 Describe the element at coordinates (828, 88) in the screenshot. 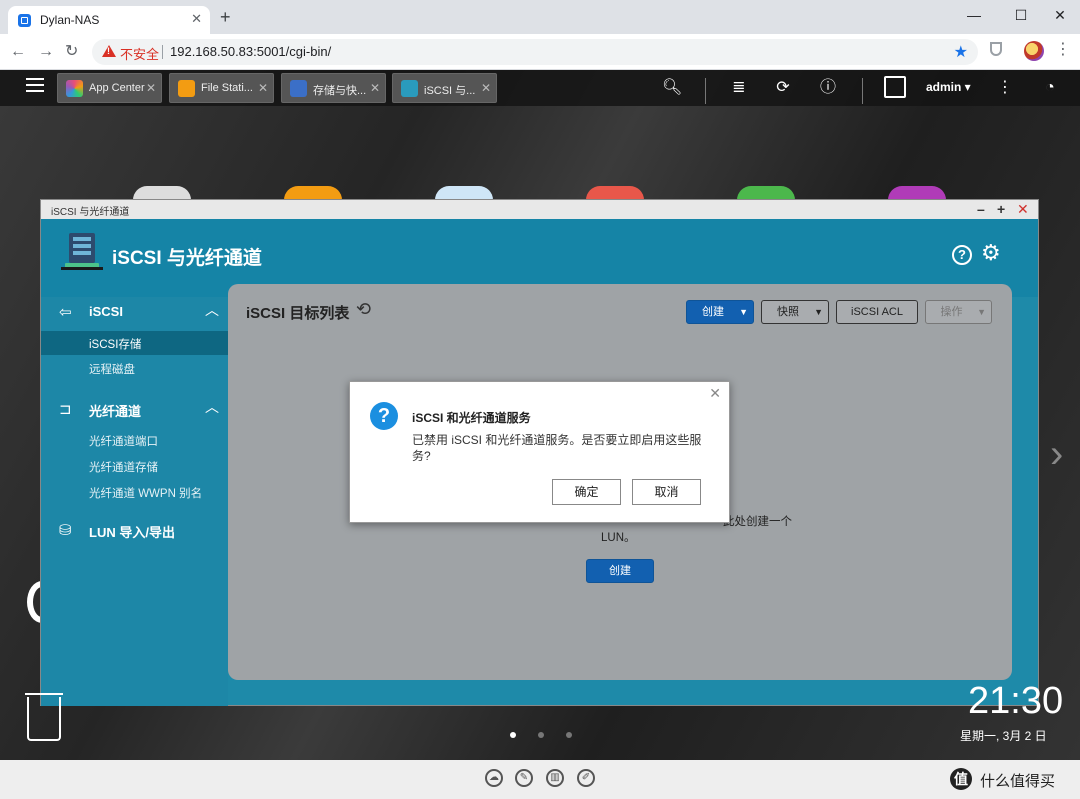

I see `info-icon: ⓘ` at that location.